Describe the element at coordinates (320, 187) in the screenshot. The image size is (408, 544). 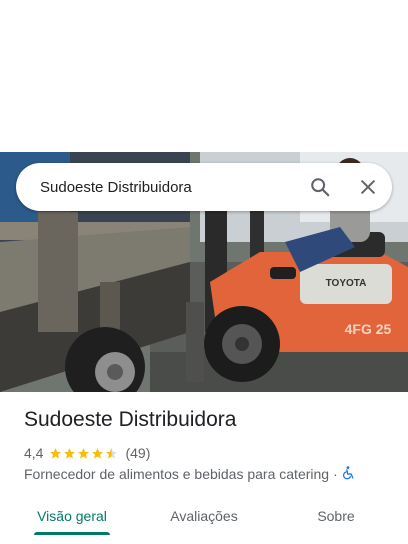
I see `search-icon` at that location.